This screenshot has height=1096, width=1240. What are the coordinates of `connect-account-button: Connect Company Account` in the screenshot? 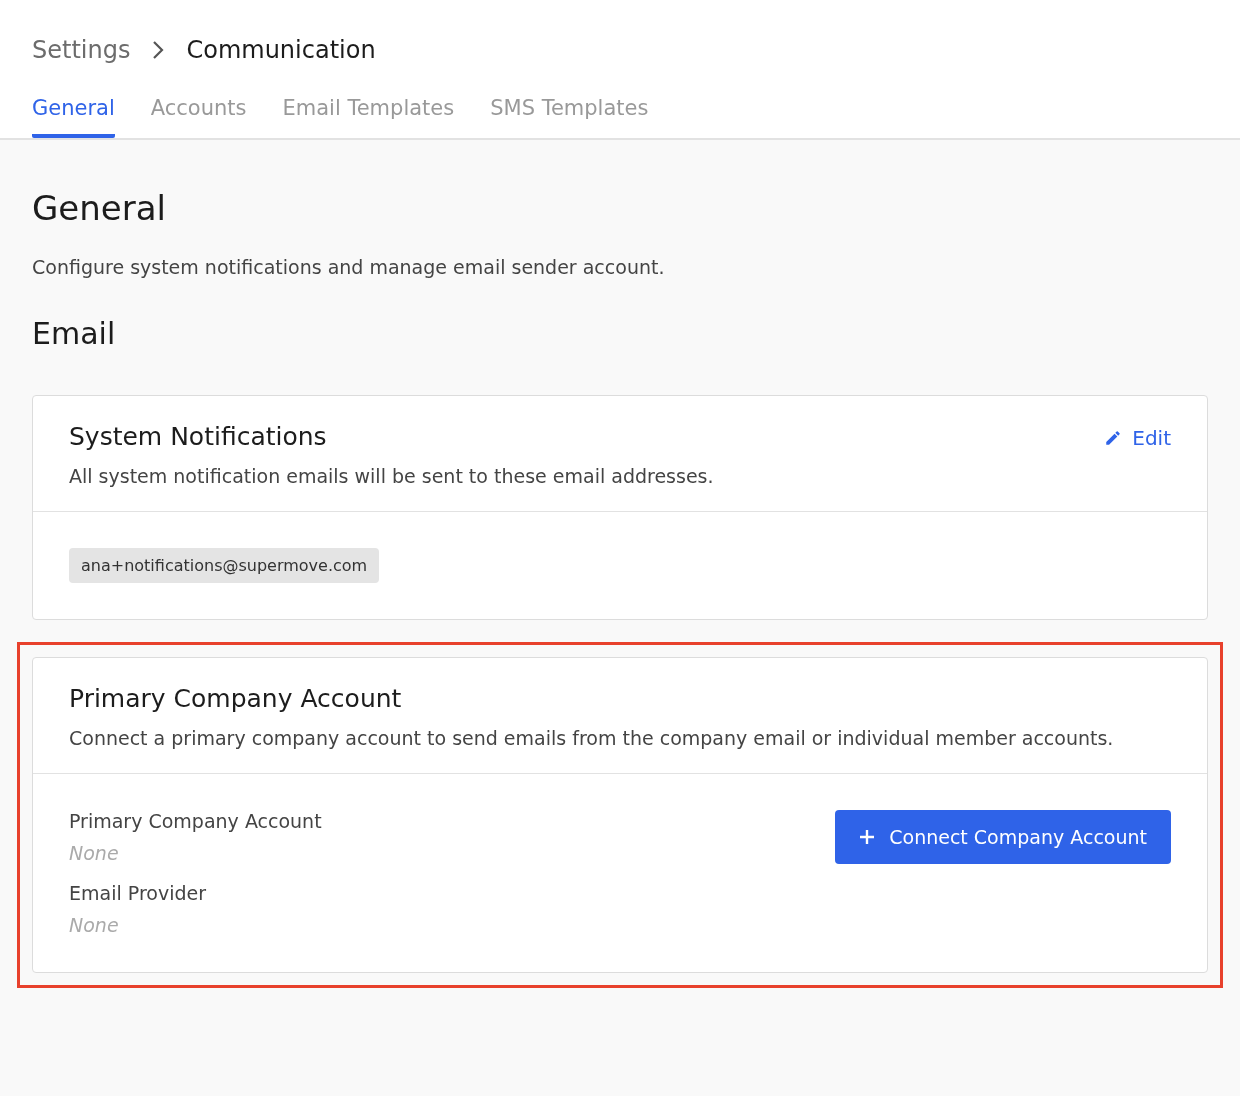 It's located at (1003, 837).